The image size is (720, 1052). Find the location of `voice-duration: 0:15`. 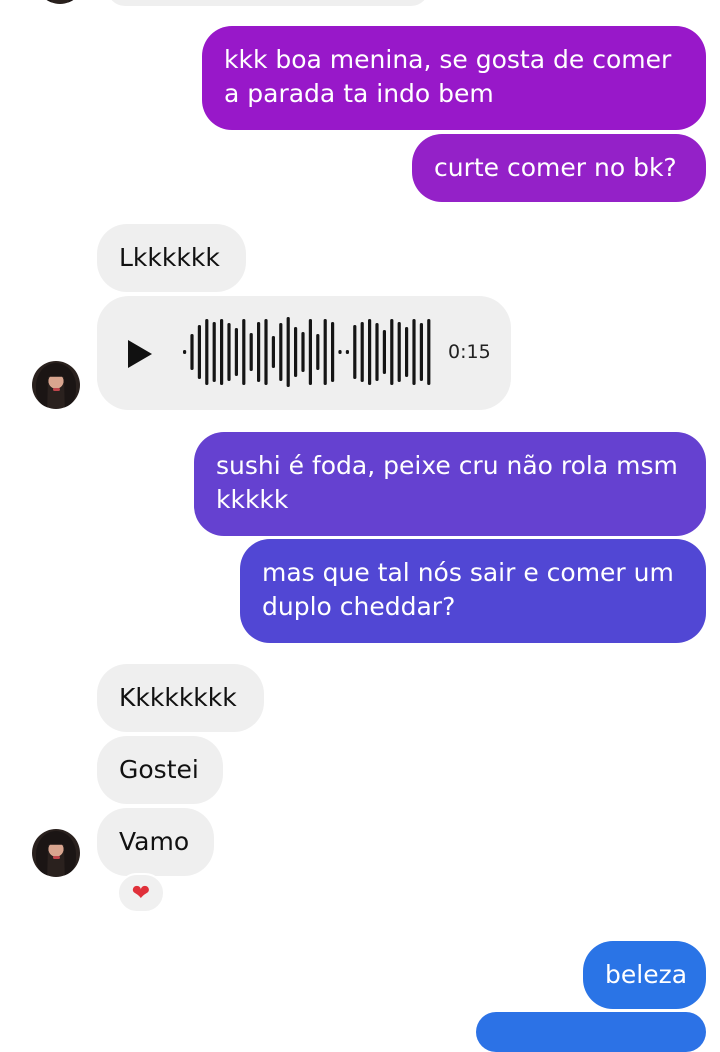

voice-duration: 0:15 is located at coordinates (469, 352).